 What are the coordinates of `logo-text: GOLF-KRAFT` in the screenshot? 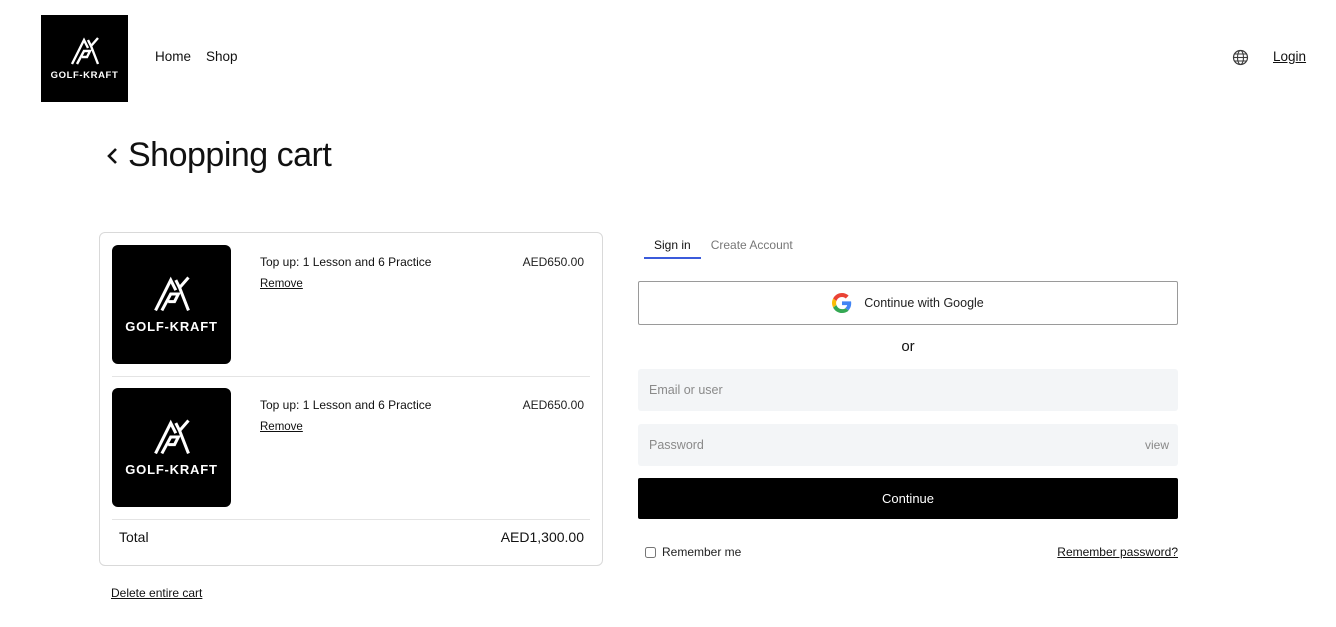 It's located at (84, 75).